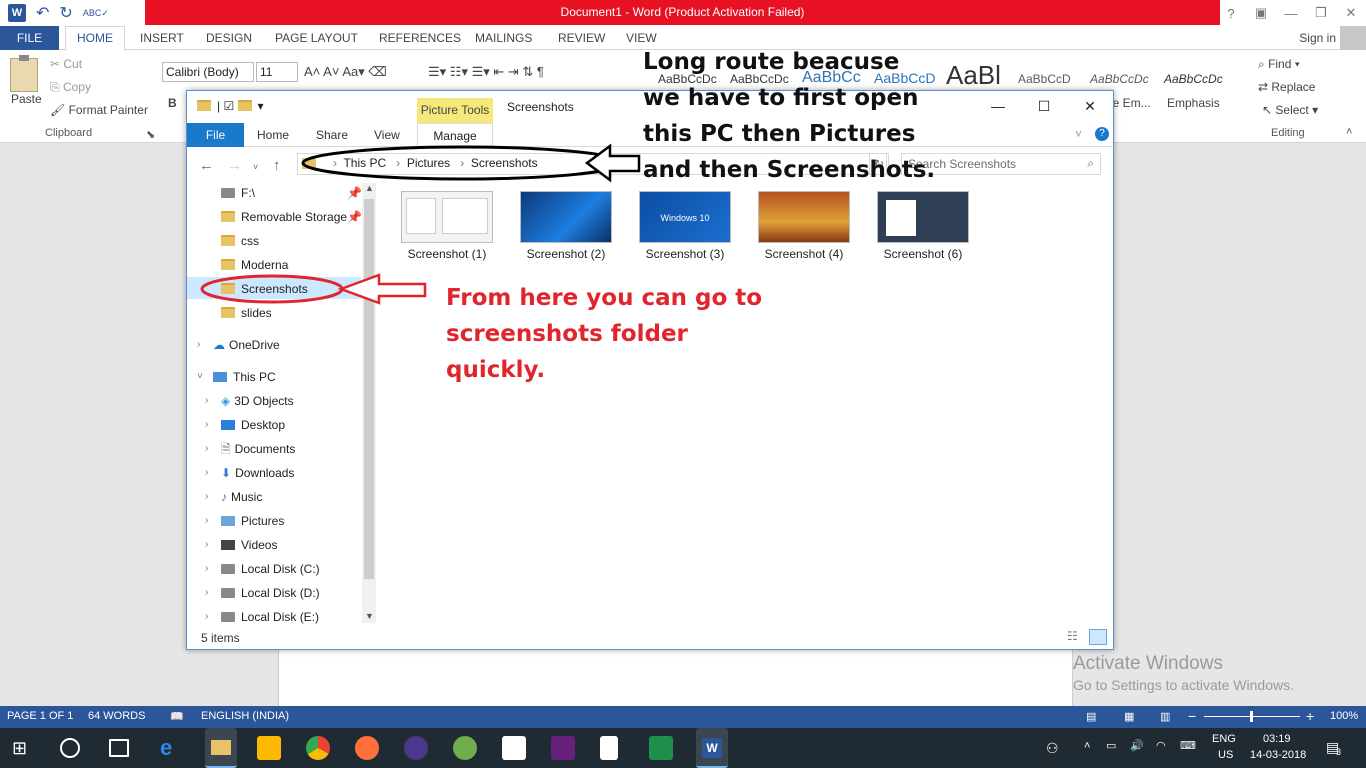 The width and height of the screenshot is (1366, 768). I want to click on spelling-icon: ABC✓, so click(96, 13).